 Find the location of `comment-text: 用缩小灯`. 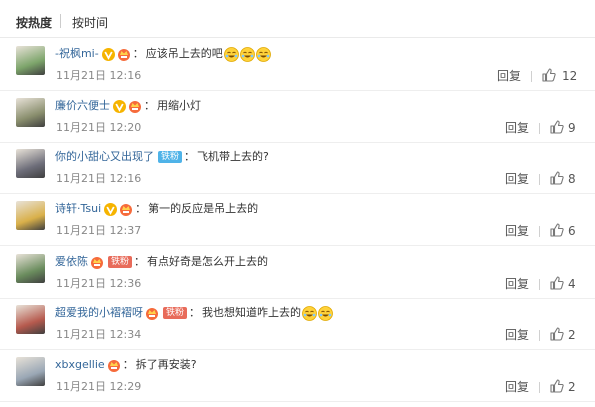

comment-text: 用缩小灯 is located at coordinates (179, 105).